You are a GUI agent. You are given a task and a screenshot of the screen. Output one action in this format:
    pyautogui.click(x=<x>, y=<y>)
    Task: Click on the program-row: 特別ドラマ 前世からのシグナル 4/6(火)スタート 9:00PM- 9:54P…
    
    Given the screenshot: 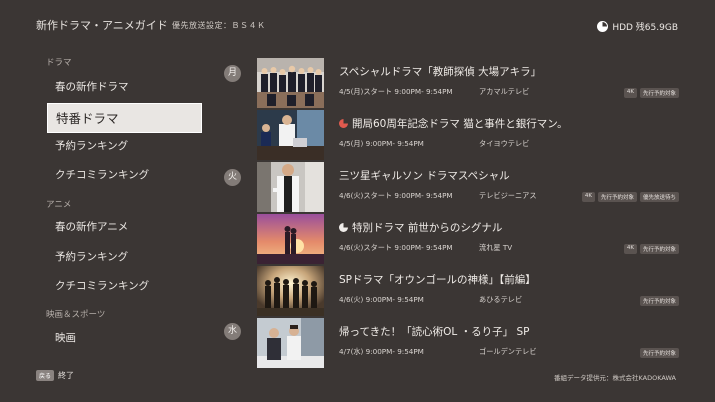 What is the action you would take?
    pyautogui.click(x=469, y=239)
    